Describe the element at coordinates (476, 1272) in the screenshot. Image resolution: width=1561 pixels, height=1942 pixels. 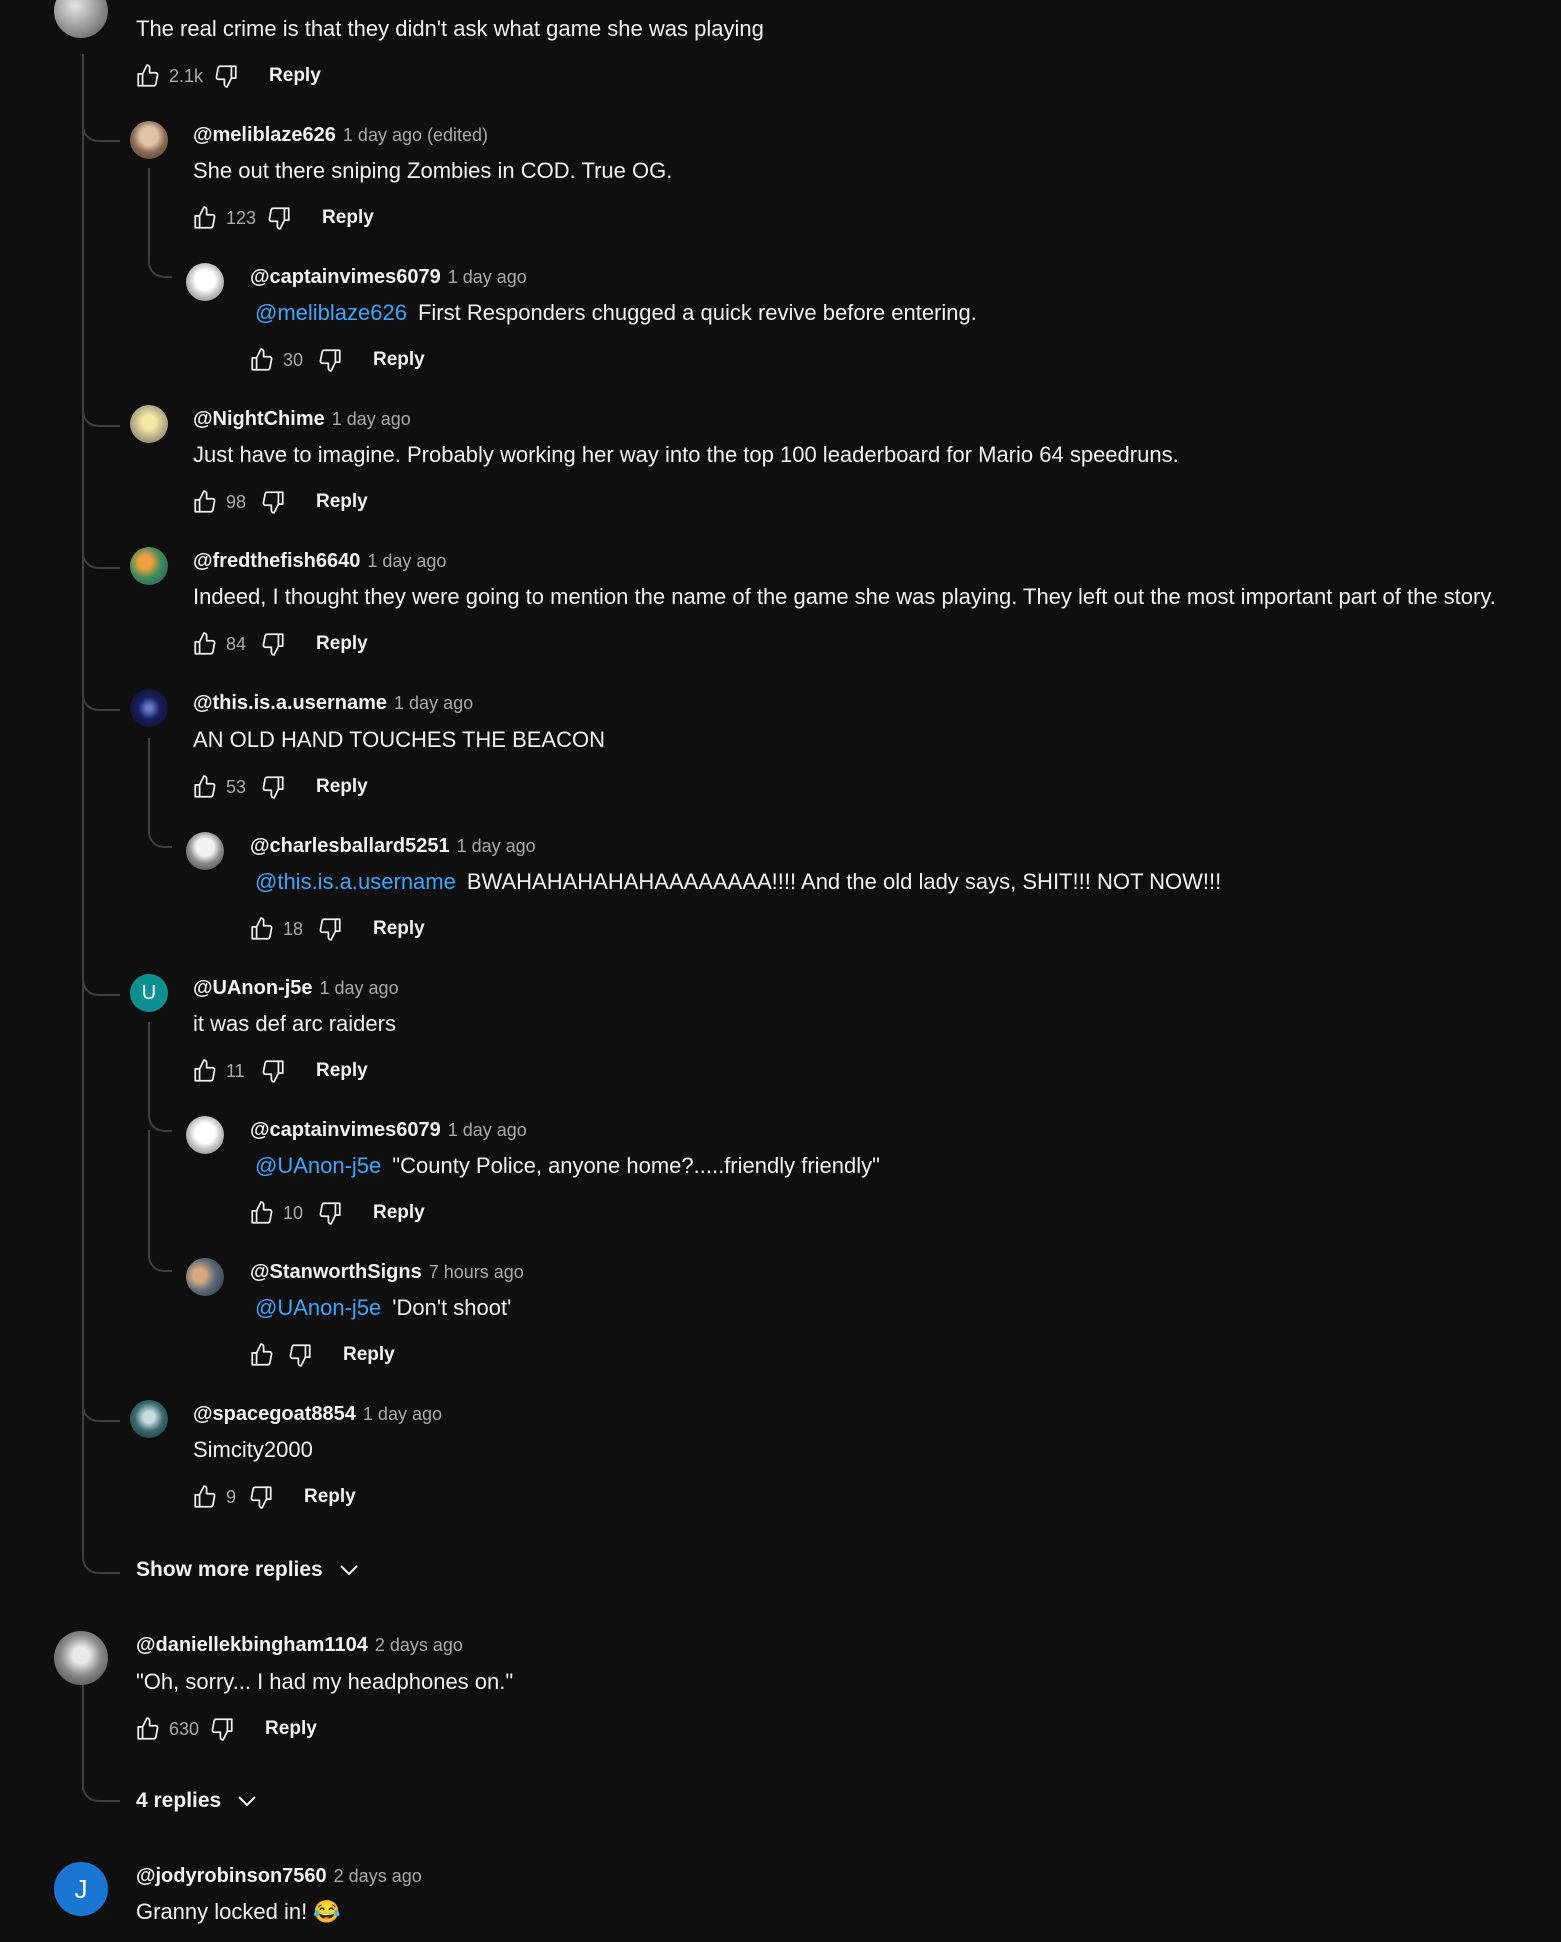
I see `comment-time: 7 hours ago` at that location.